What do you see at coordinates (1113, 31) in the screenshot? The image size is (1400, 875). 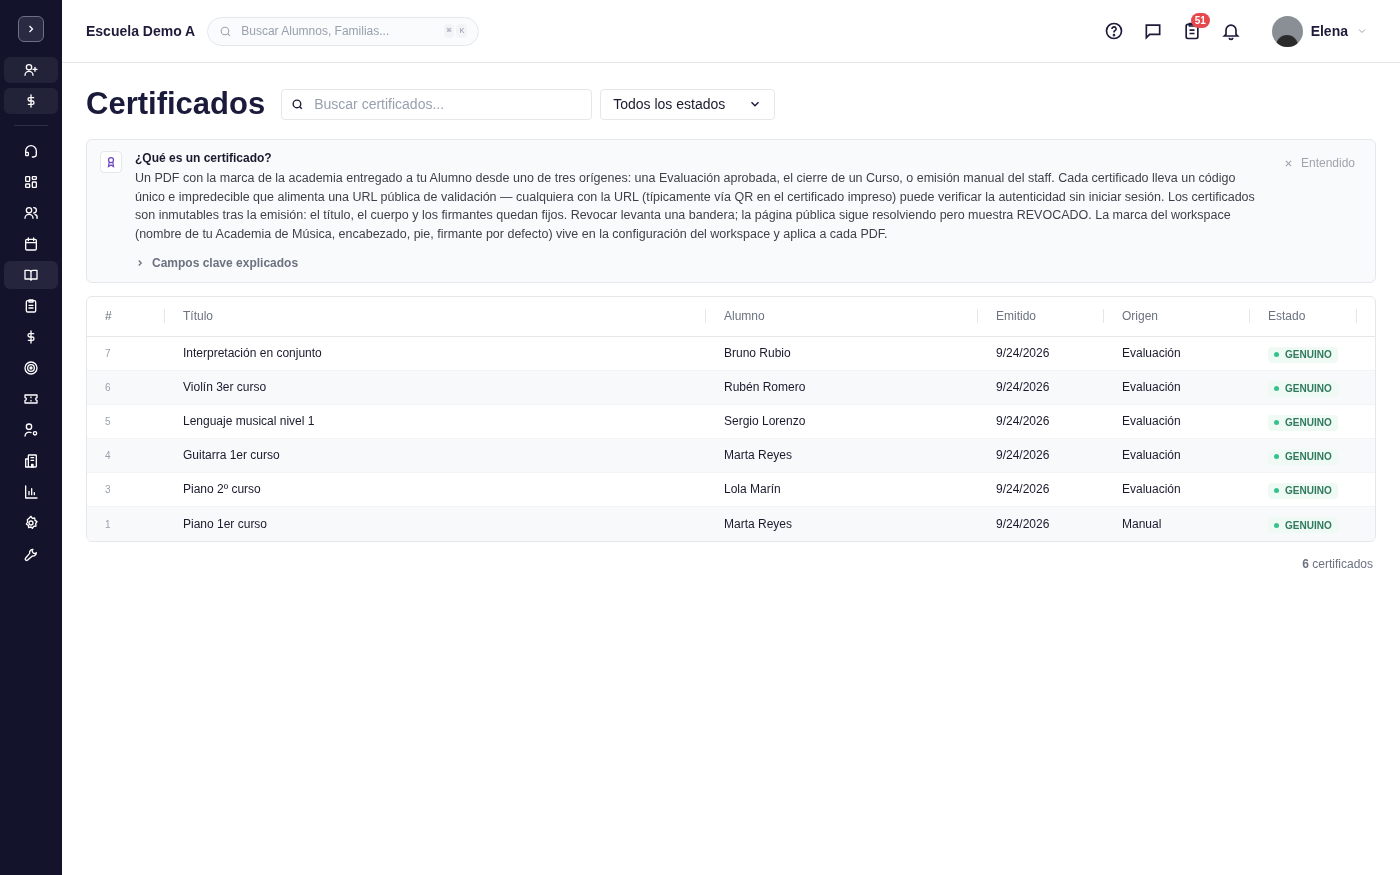 I see `help-icon` at bounding box center [1113, 31].